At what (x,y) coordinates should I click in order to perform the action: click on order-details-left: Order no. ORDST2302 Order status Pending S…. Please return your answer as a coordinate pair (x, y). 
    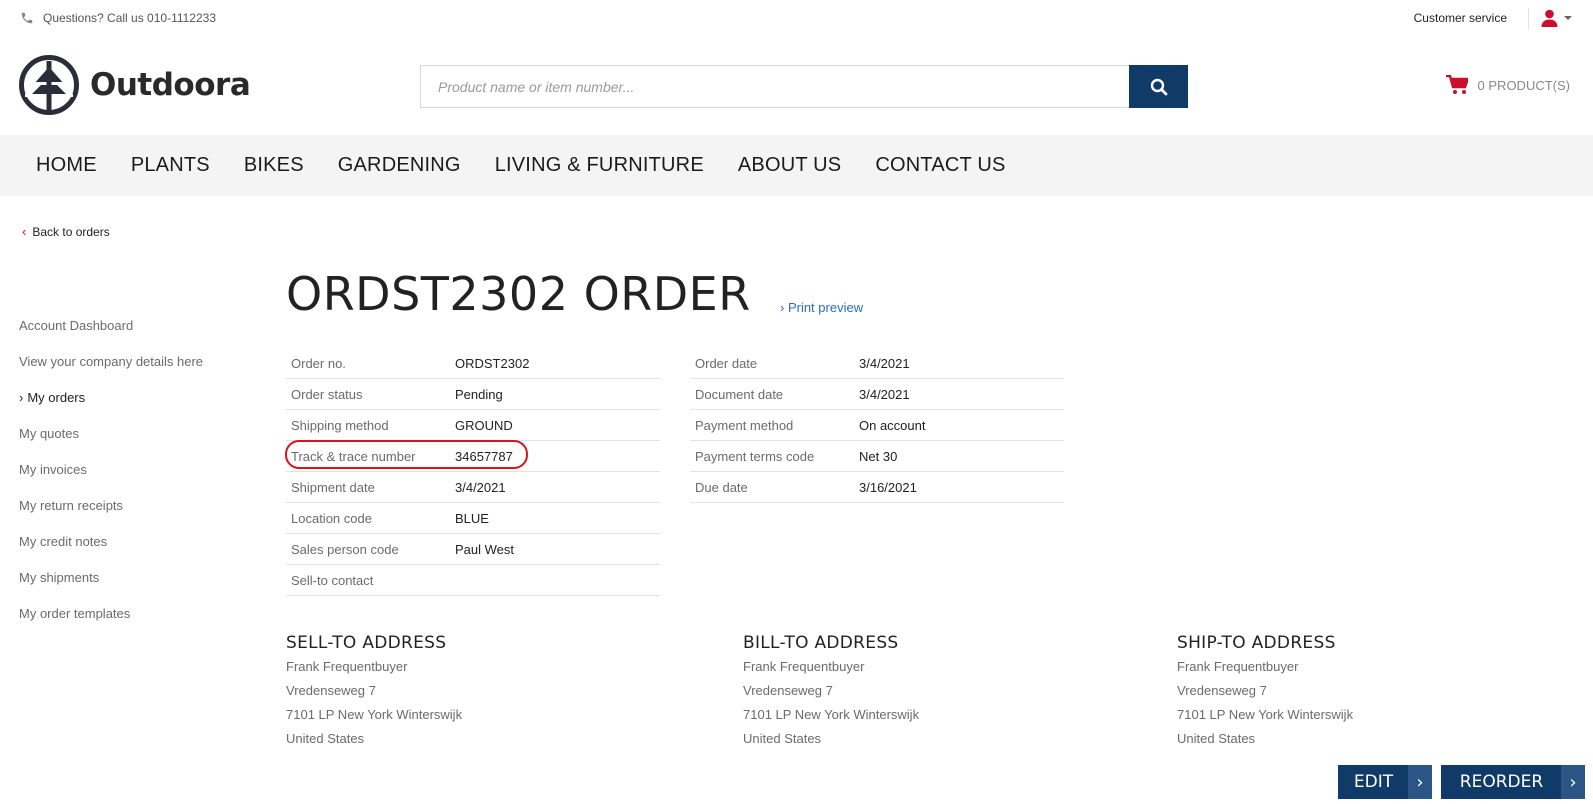
    Looking at the image, I should click on (473, 472).